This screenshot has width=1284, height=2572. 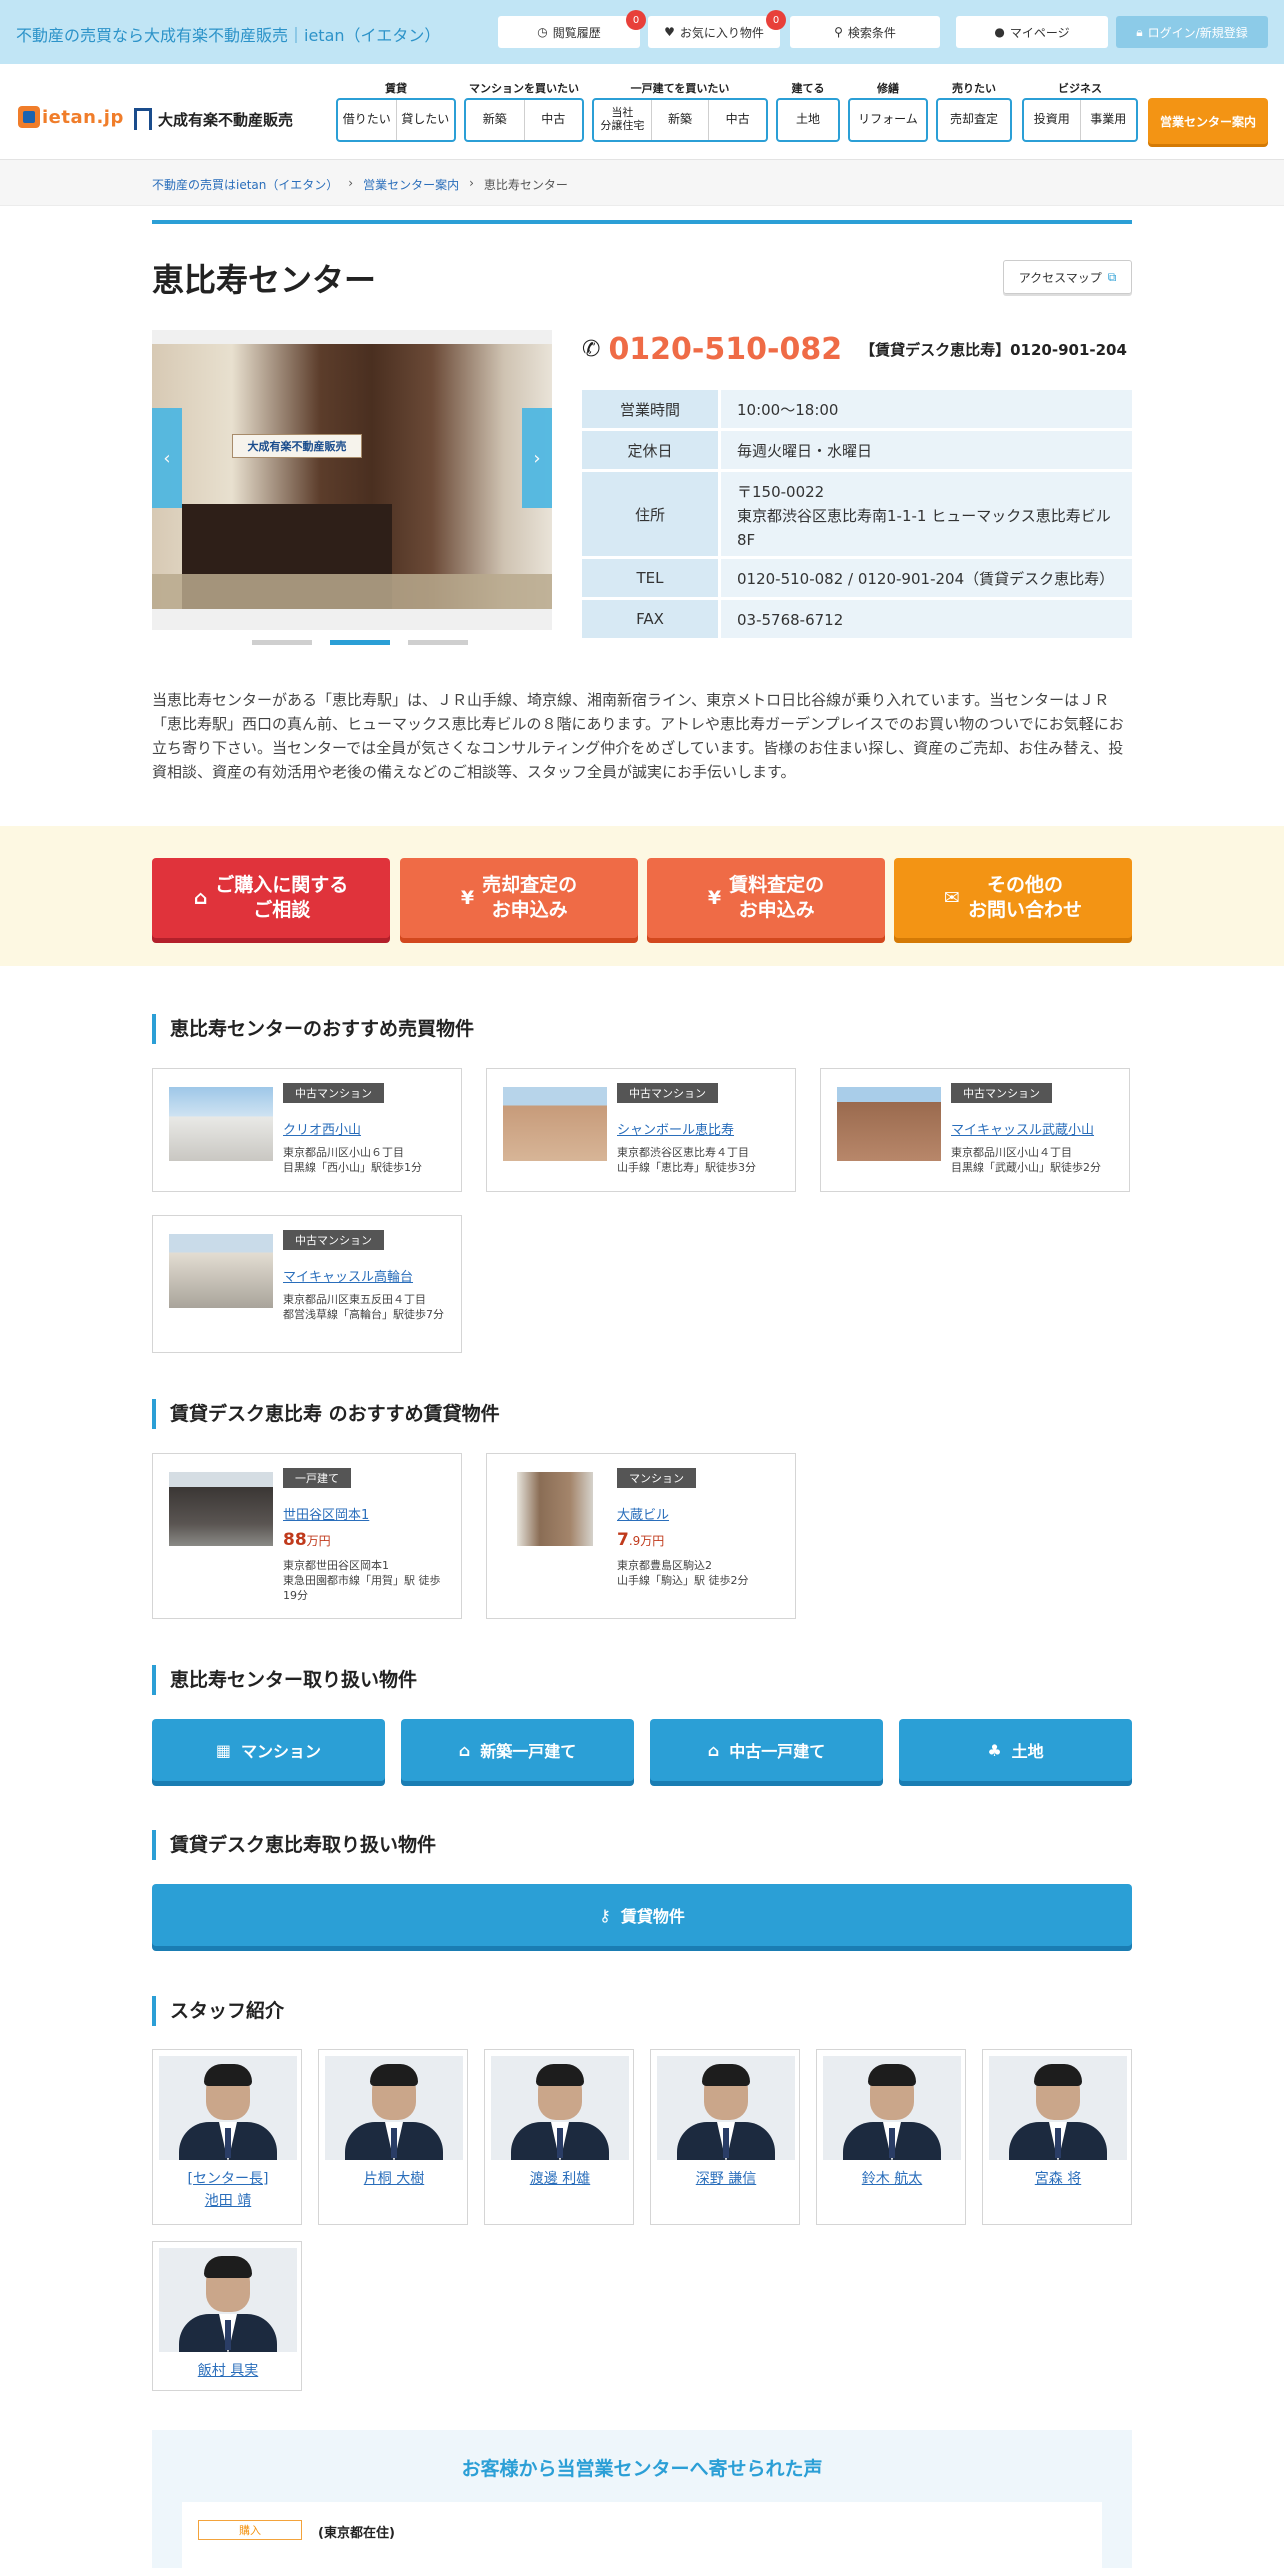 I want to click on nav-land: 土地, so click(x=808, y=120).